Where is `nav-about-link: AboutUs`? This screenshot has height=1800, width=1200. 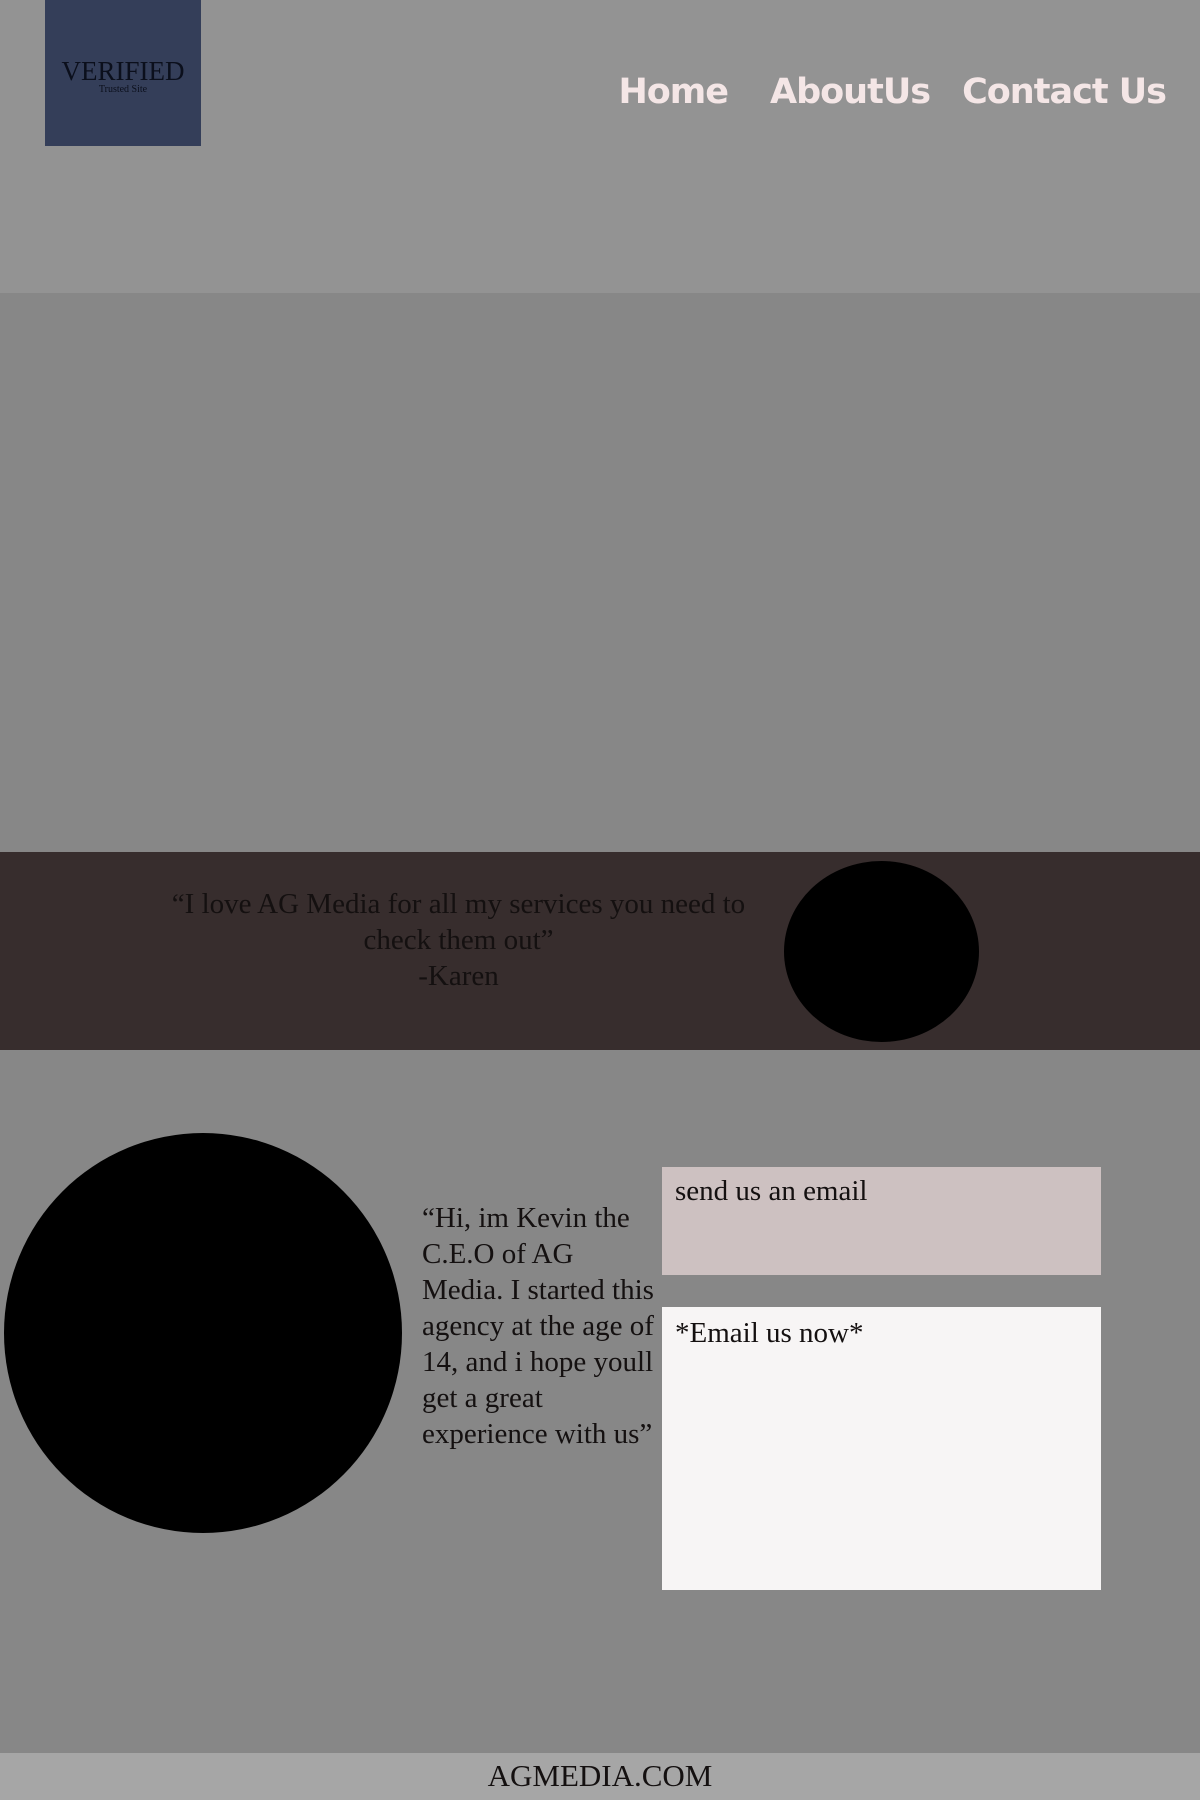 nav-about-link: AboutUs is located at coordinates (850, 92).